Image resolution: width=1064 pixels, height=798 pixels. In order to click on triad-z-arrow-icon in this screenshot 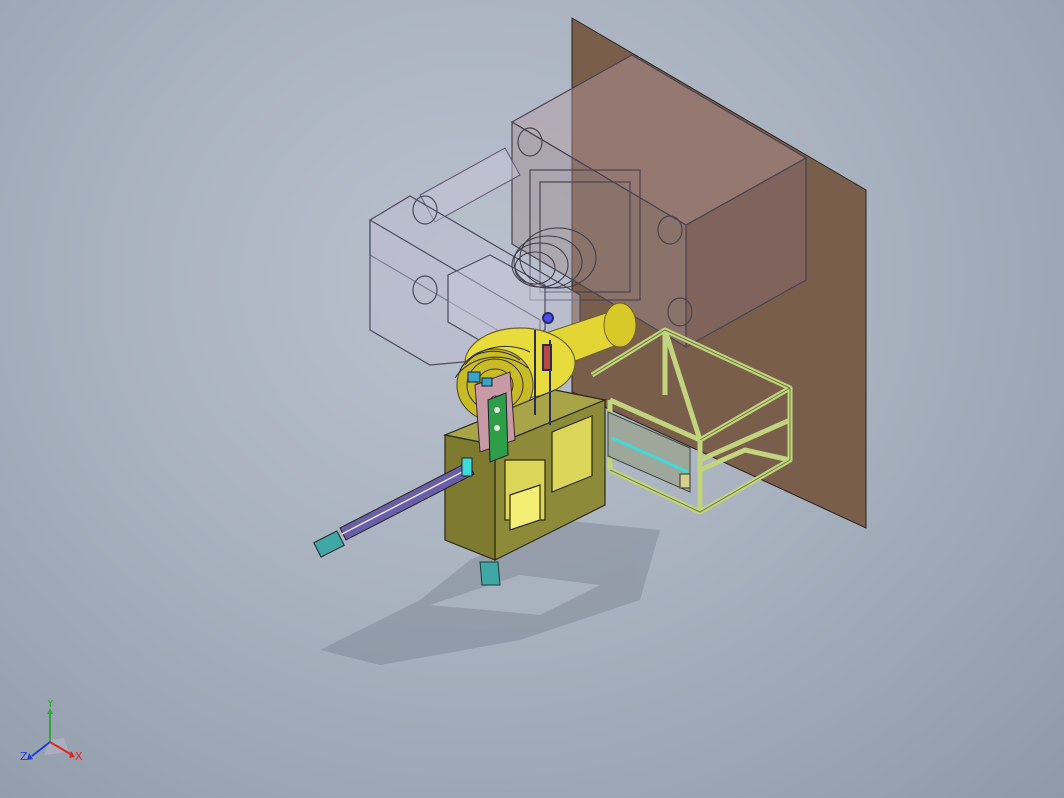, I will do `click(30, 756)`.